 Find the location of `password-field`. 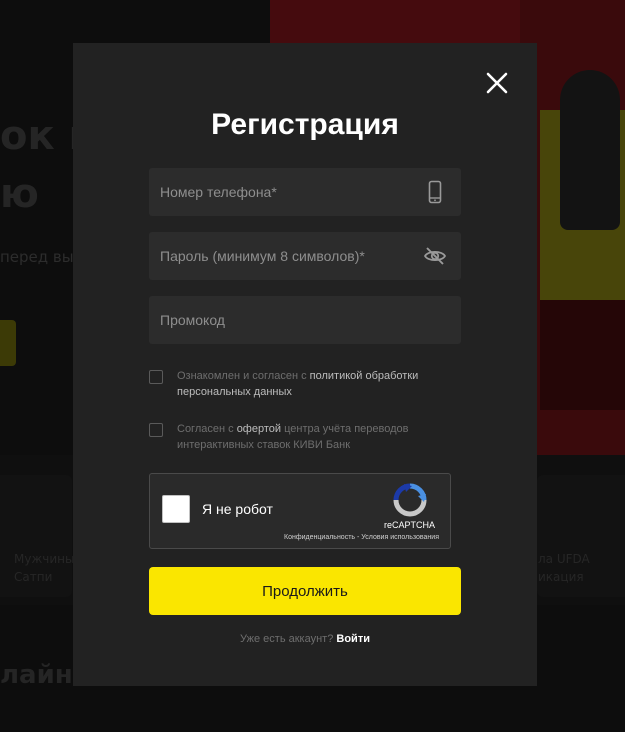

password-field is located at coordinates (305, 256).